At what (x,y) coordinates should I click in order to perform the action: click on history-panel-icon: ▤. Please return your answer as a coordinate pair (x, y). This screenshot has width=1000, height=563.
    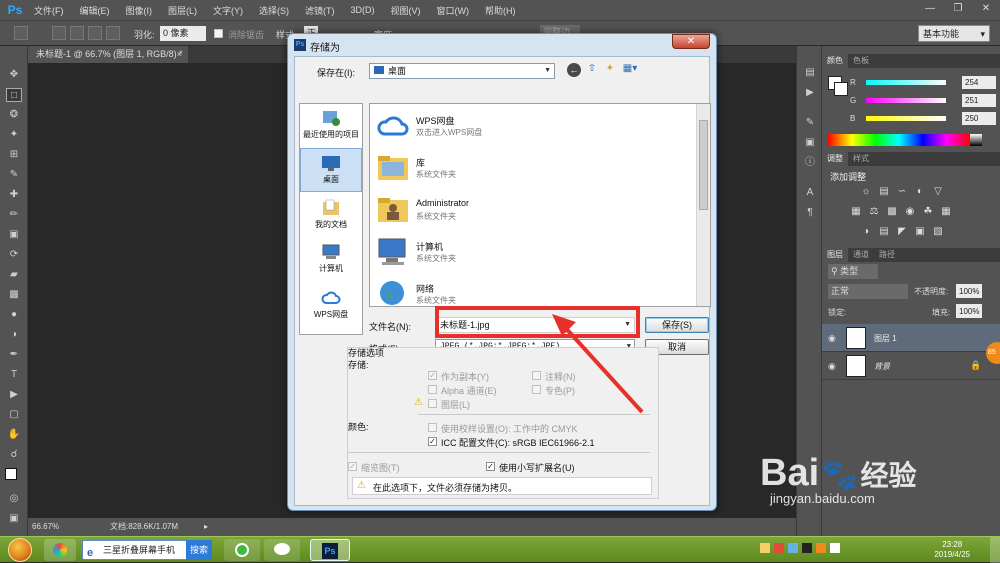
    Looking at the image, I should click on (810, 73).